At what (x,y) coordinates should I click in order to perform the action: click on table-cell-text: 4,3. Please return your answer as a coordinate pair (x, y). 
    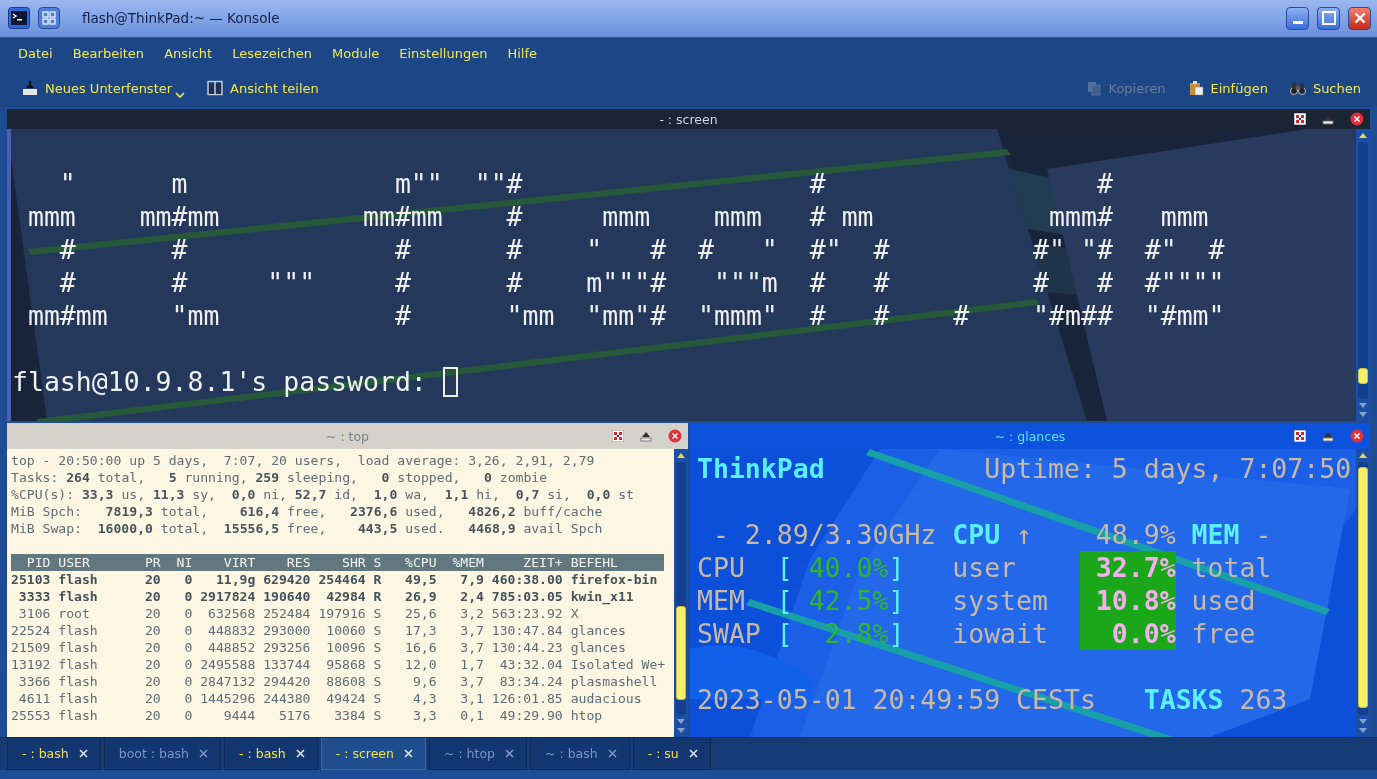
    Looking at the image, I should click on (424, 699).